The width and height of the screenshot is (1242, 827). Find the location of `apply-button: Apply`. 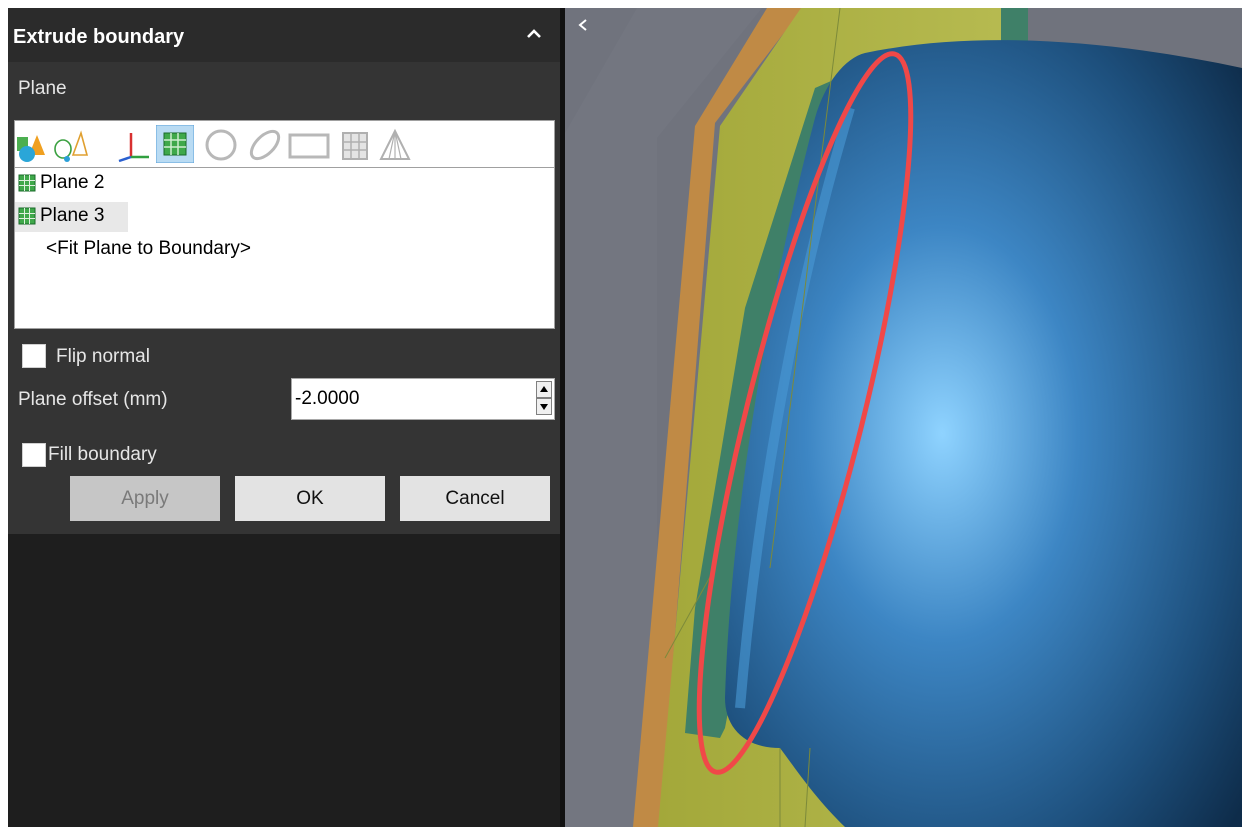

apply-button: Apply is located at coordinates (145, 498).